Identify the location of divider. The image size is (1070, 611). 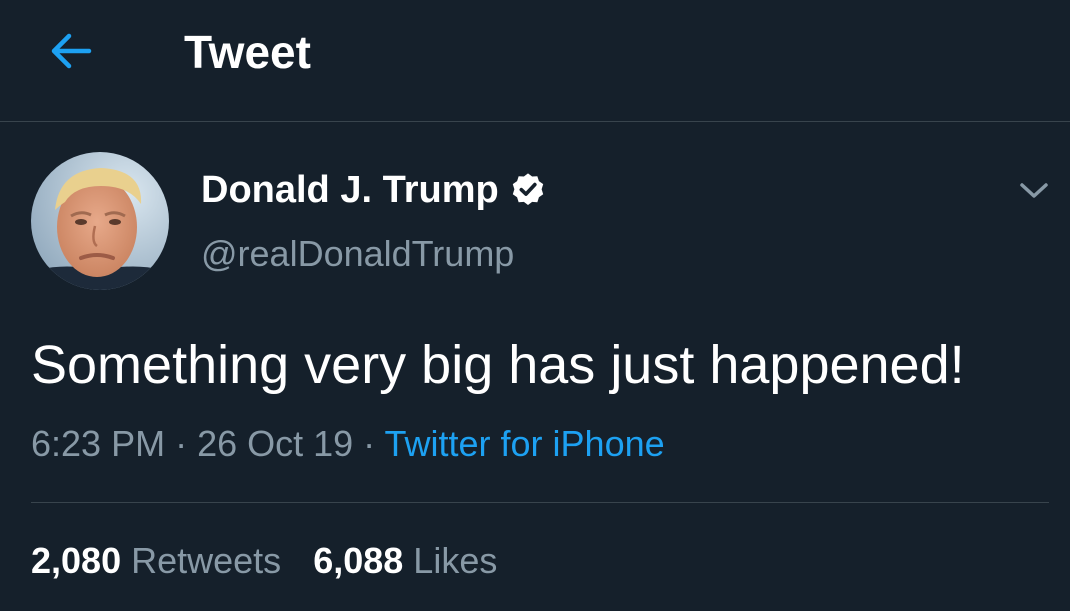
(540, 502).